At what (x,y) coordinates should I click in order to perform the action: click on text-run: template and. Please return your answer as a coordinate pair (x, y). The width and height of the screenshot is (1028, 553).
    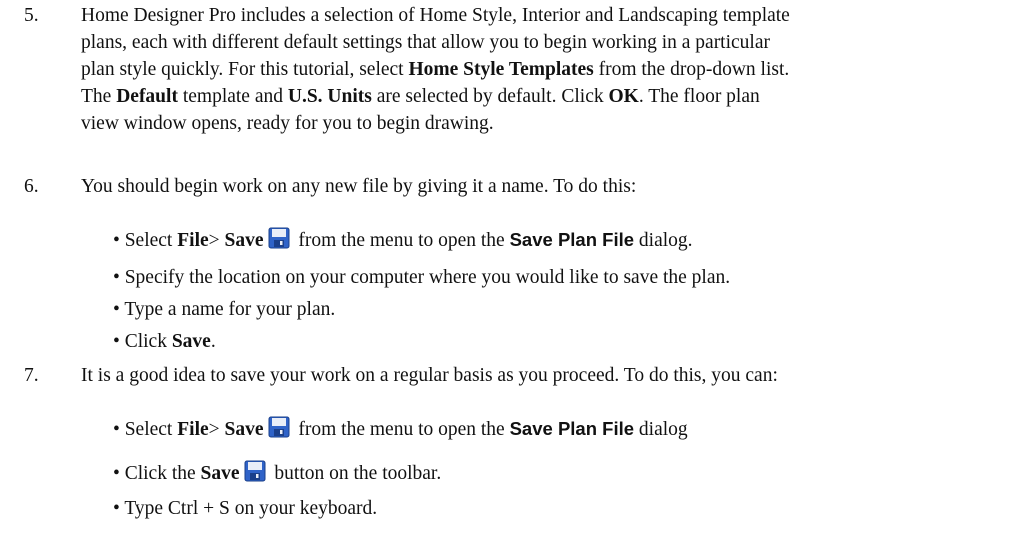
    Looking at the image, I should click on (232, 96).